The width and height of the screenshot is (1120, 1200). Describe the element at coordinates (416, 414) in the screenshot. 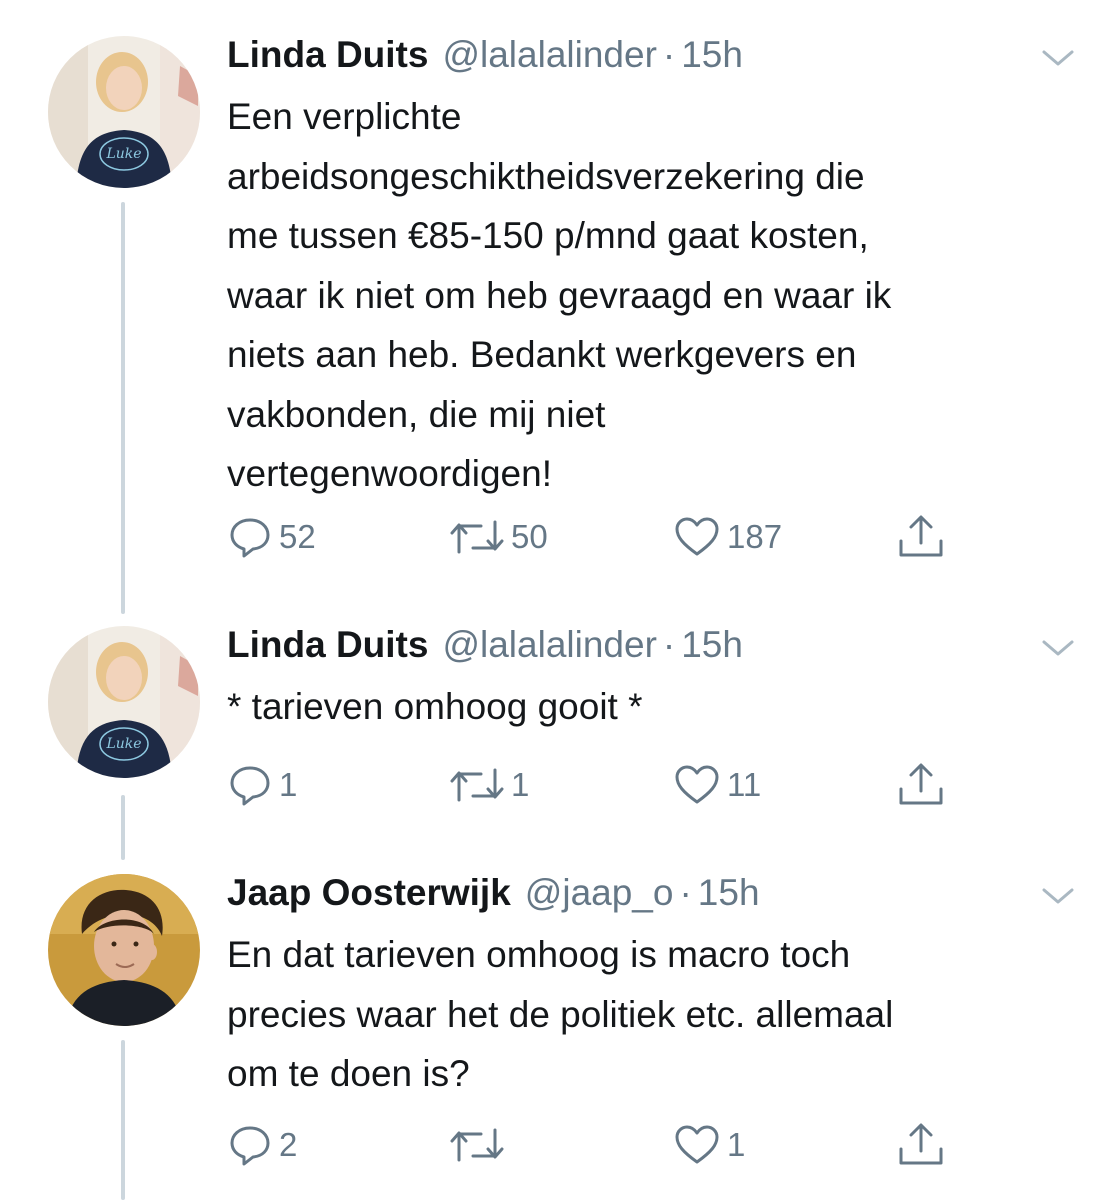

I see `tweet-text-line: vakbonden, die mij niet` at that location.